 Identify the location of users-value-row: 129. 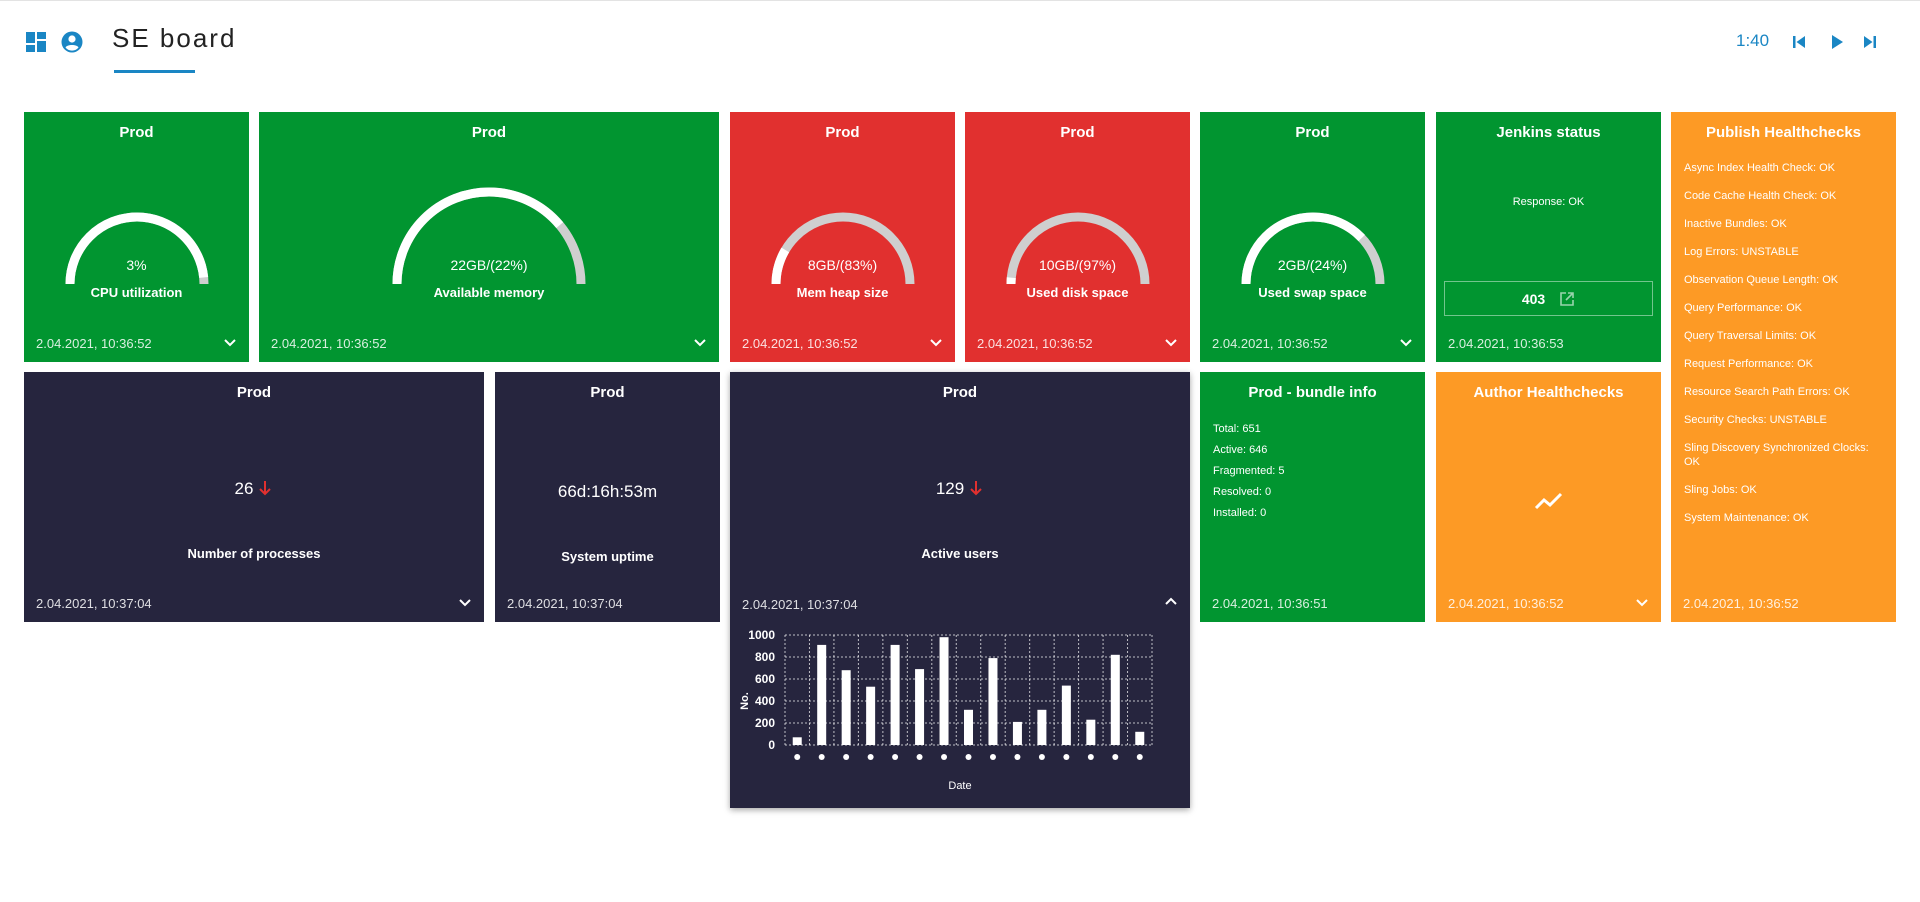
(960, 489).